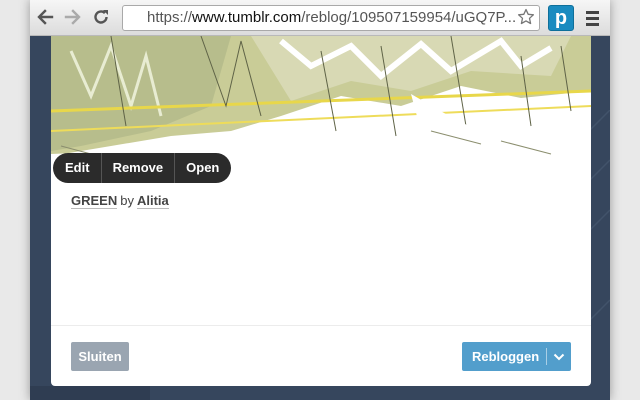  What do you see at coordinates (137, 168) in the screenshot?
I see `remove-button: Remove` at bounding box center [137, 168].